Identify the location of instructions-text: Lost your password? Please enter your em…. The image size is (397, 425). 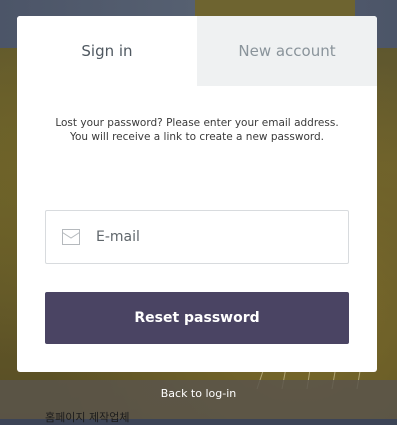
(197, 130).